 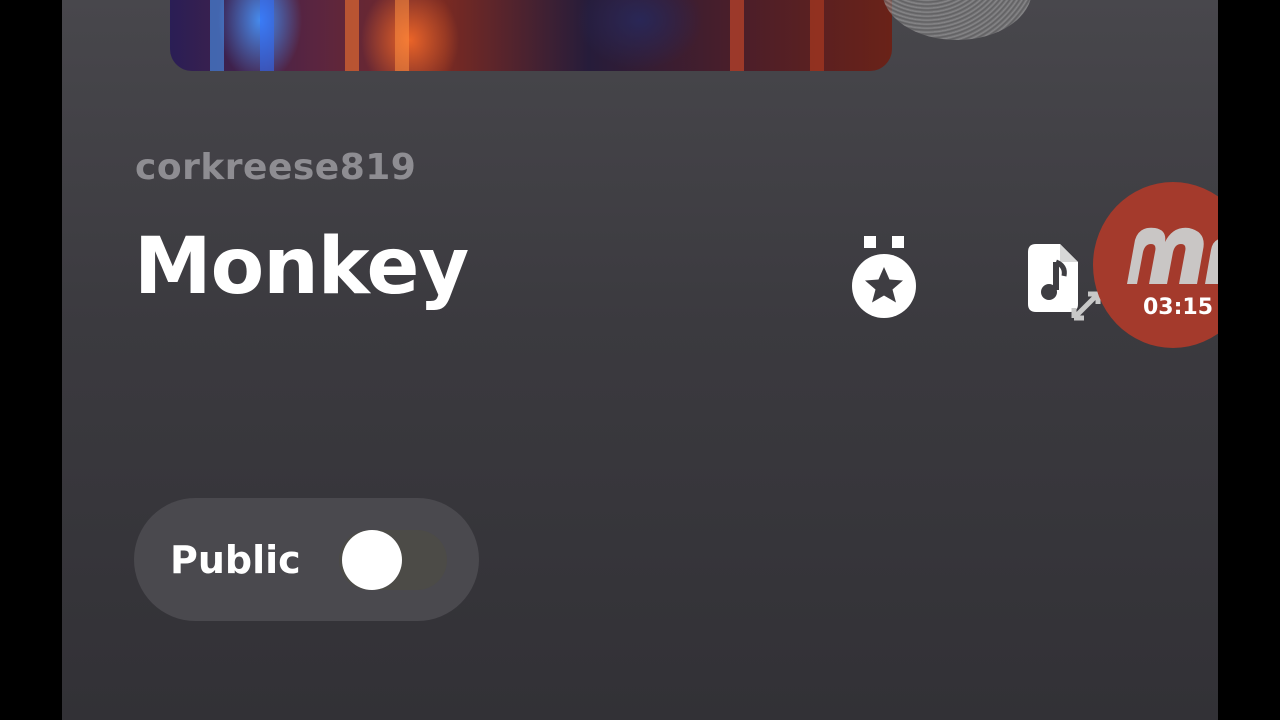 What do you see at coordinates (306, 559) in the screenshot?
I see `visibility-control: Public` at bounding box center [306, 559].